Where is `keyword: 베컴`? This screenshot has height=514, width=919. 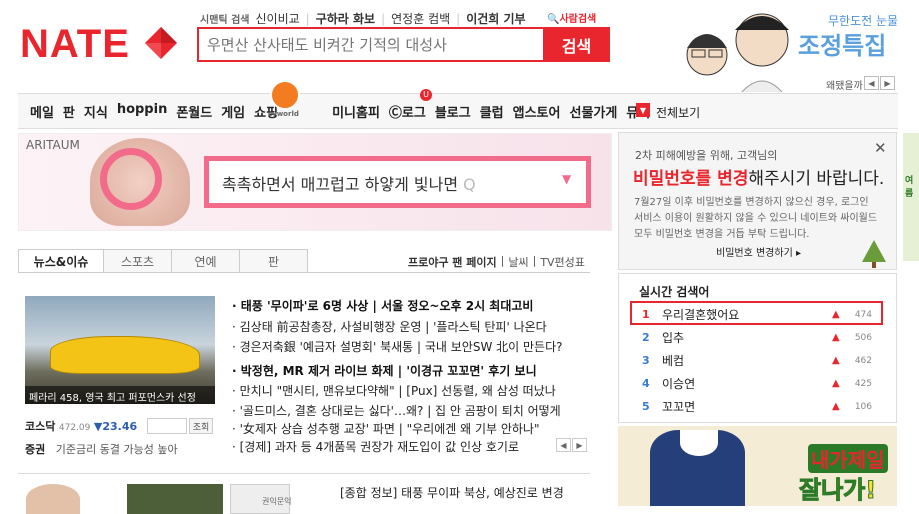 keyword: 베컴 is located at coordinates (673, 361).